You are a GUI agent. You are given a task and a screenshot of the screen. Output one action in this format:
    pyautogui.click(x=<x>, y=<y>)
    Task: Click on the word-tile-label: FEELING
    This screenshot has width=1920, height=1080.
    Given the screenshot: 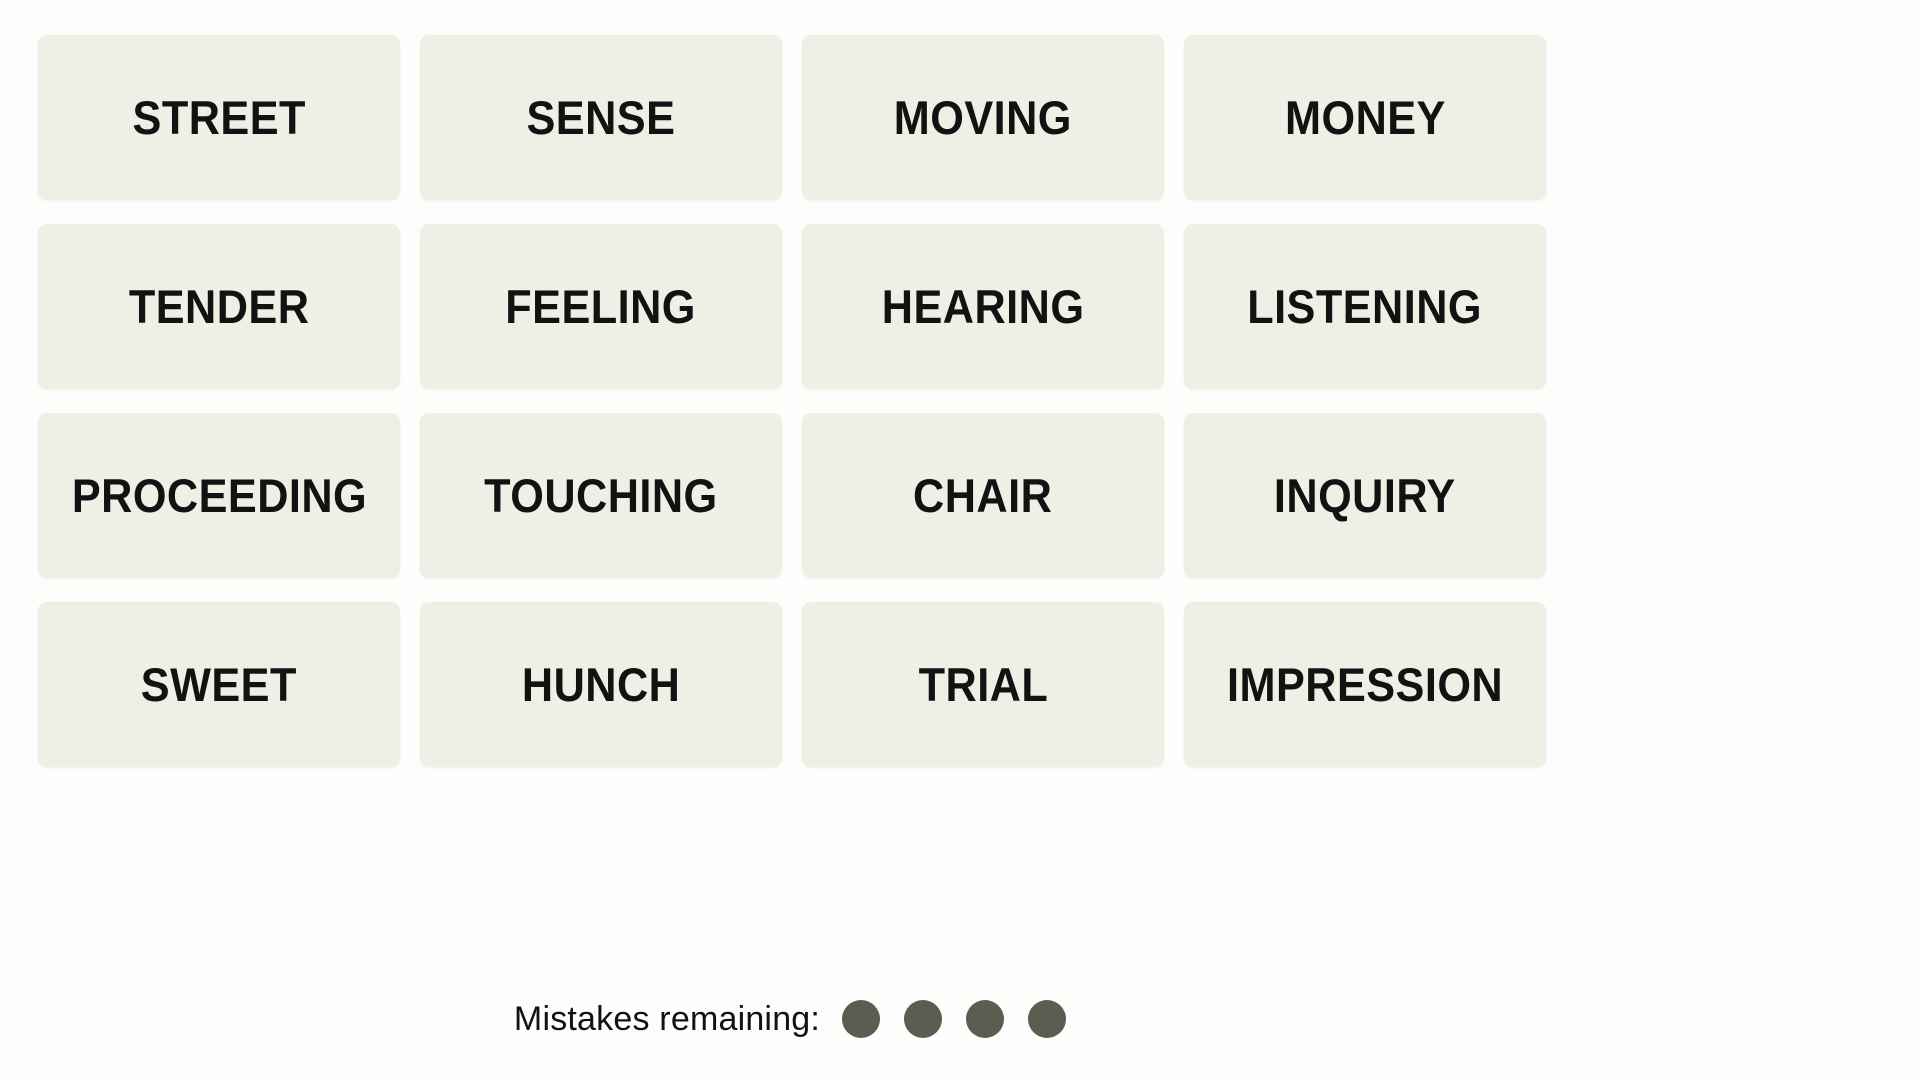 What is the action you would take?
    pyautogui.click(x=601, y=306)
    